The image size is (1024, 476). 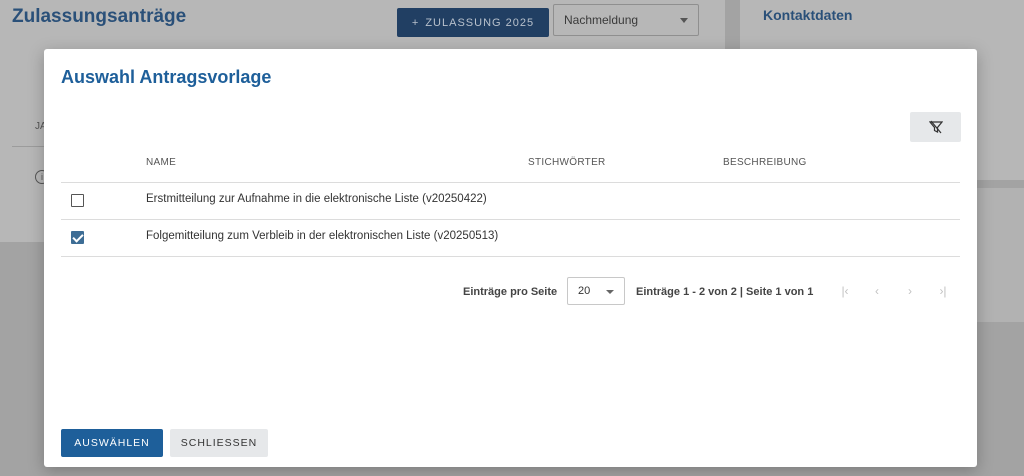 I want to click on clear-filter-button, so click(x=935, y=127).